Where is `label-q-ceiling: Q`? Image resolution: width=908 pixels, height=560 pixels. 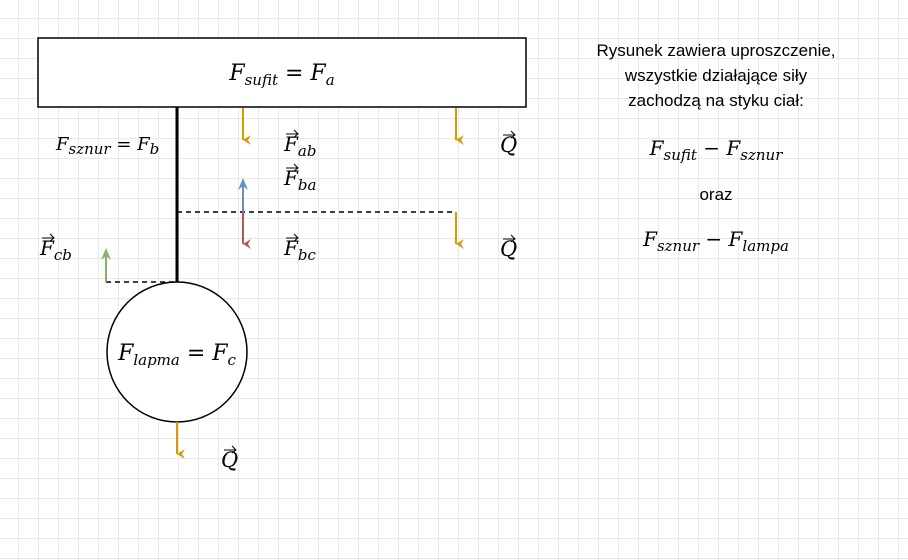
label-q-ceiling: Q is located at coordinates (508, 143).